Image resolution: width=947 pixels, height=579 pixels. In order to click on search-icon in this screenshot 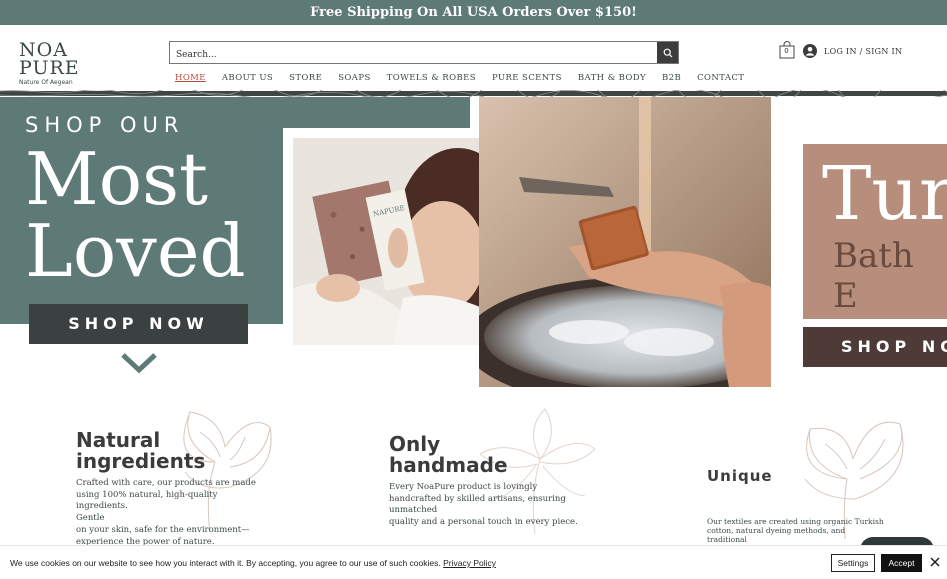, I will do `click(667, 52)`.